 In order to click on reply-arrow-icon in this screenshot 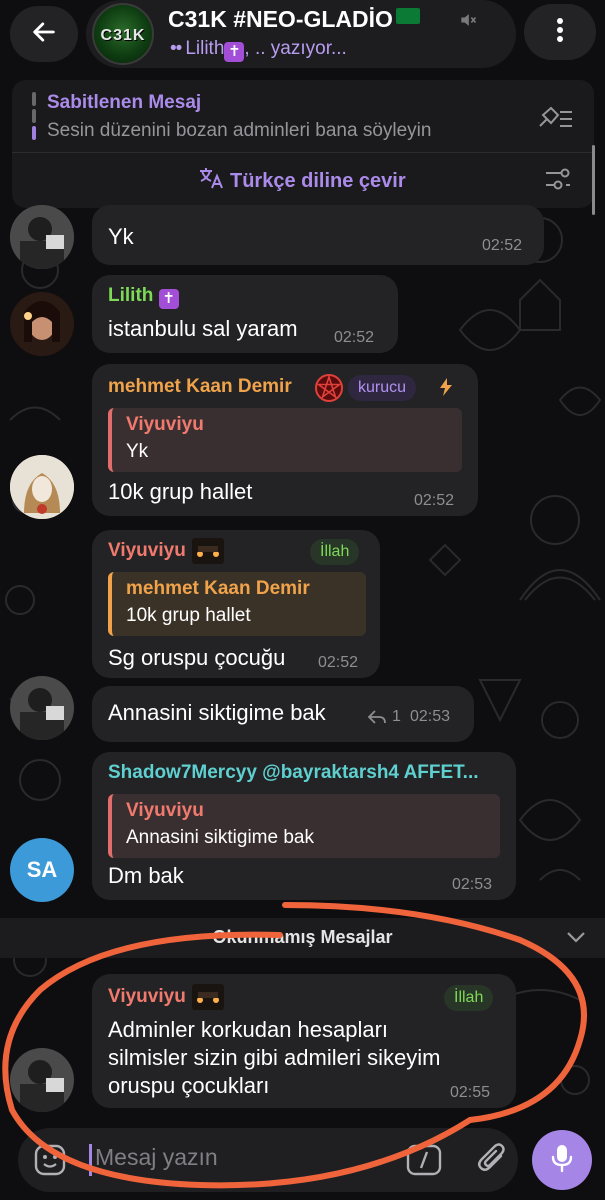, I will do `click(376, 719)`.